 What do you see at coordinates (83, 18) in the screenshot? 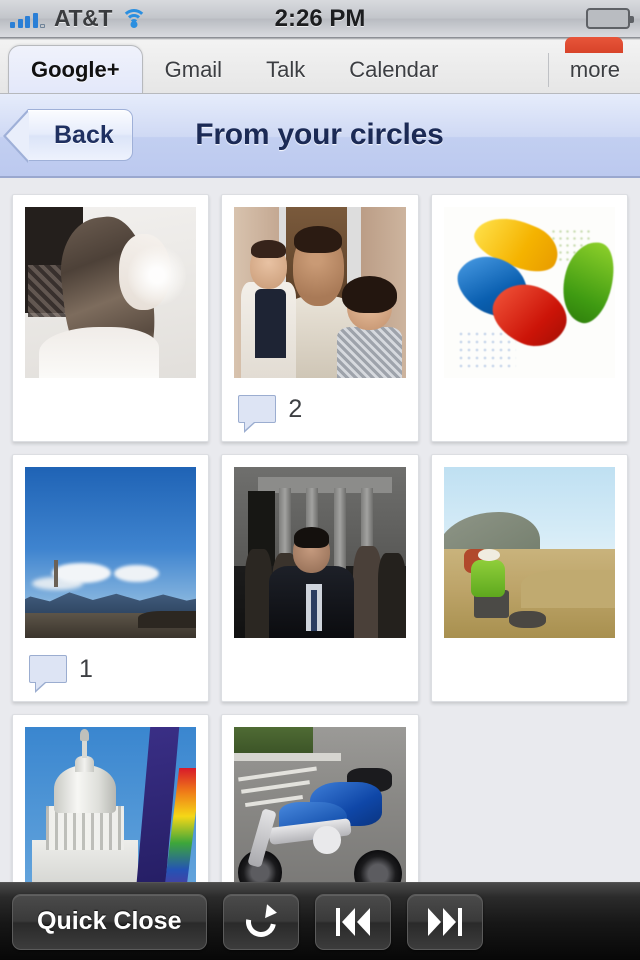
I see `carrier-label: AT&T` at bounding box center [83, 18].